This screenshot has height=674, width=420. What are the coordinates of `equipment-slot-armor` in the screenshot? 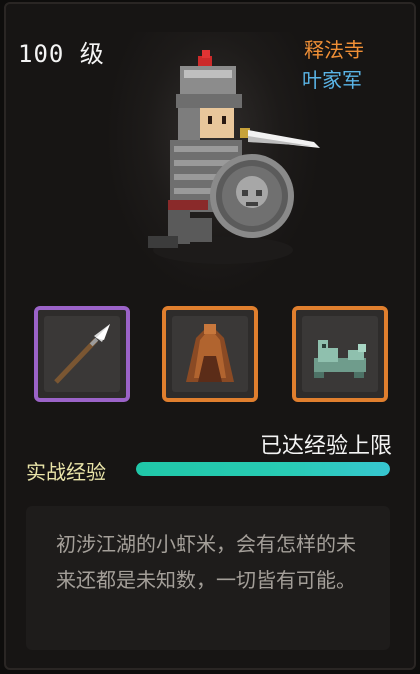 It's located at (210, 354).